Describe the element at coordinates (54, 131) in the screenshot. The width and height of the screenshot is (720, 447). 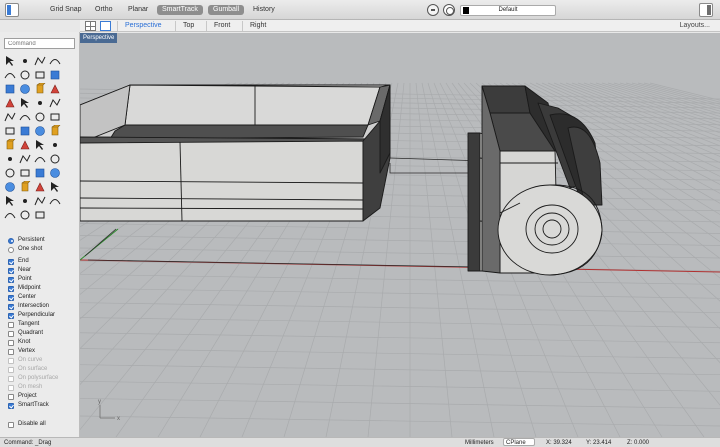
I see `cap-icon` at that location.